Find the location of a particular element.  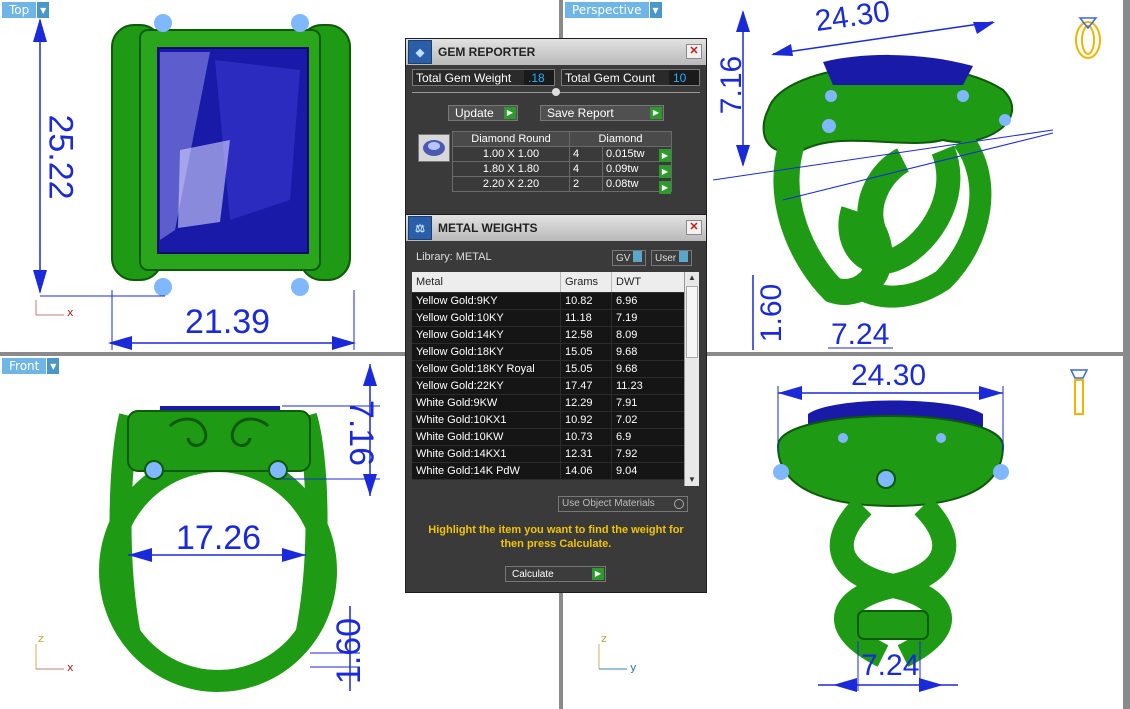

save-report-button: Save Report ▶ is located at coordinates (602, 113).